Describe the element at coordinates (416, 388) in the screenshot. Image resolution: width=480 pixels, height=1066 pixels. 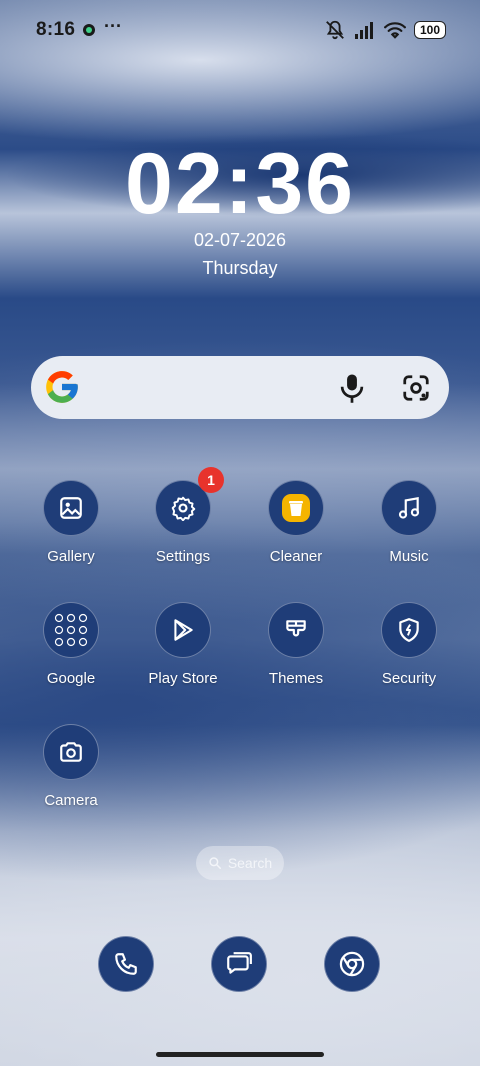
I see `google-lens-icon` at that location.